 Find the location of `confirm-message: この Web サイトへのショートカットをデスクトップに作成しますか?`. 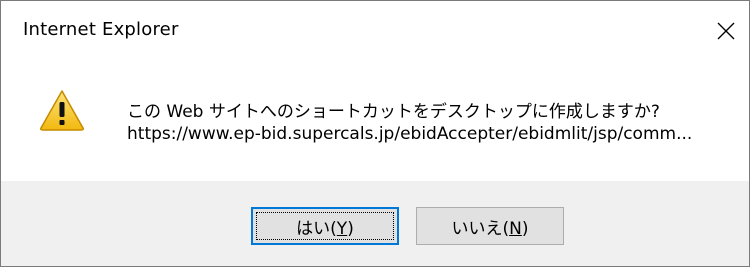

confirm-message: この Web サイトへのショートカットをデスクトップに作成しますか? is located at coordinates (393, 112).